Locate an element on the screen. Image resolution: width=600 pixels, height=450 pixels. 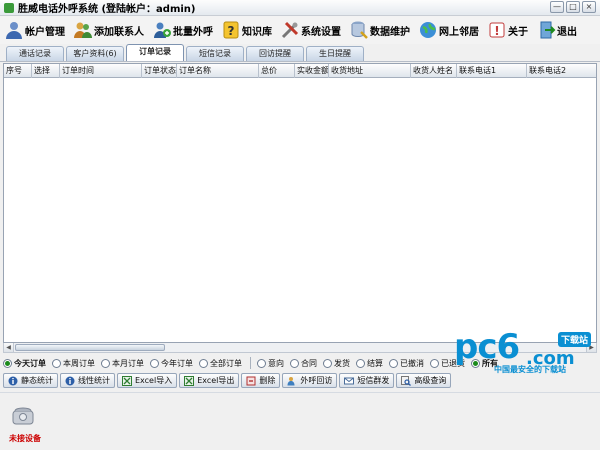
minimize-button: — is located at coordinates (557, 7).